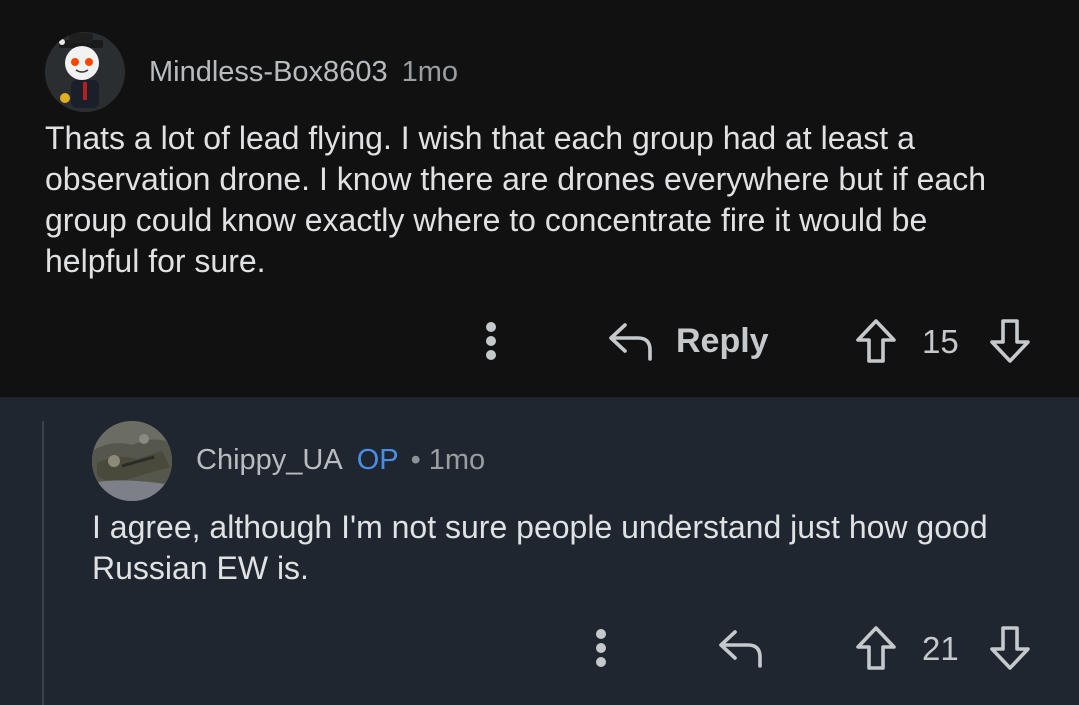 This screenshot has height=705, width=1079. What do you see at coordinates (268, 72) in the screenshot?
I see `username: Mindless-Box8603` at bounding box center [268, 72].